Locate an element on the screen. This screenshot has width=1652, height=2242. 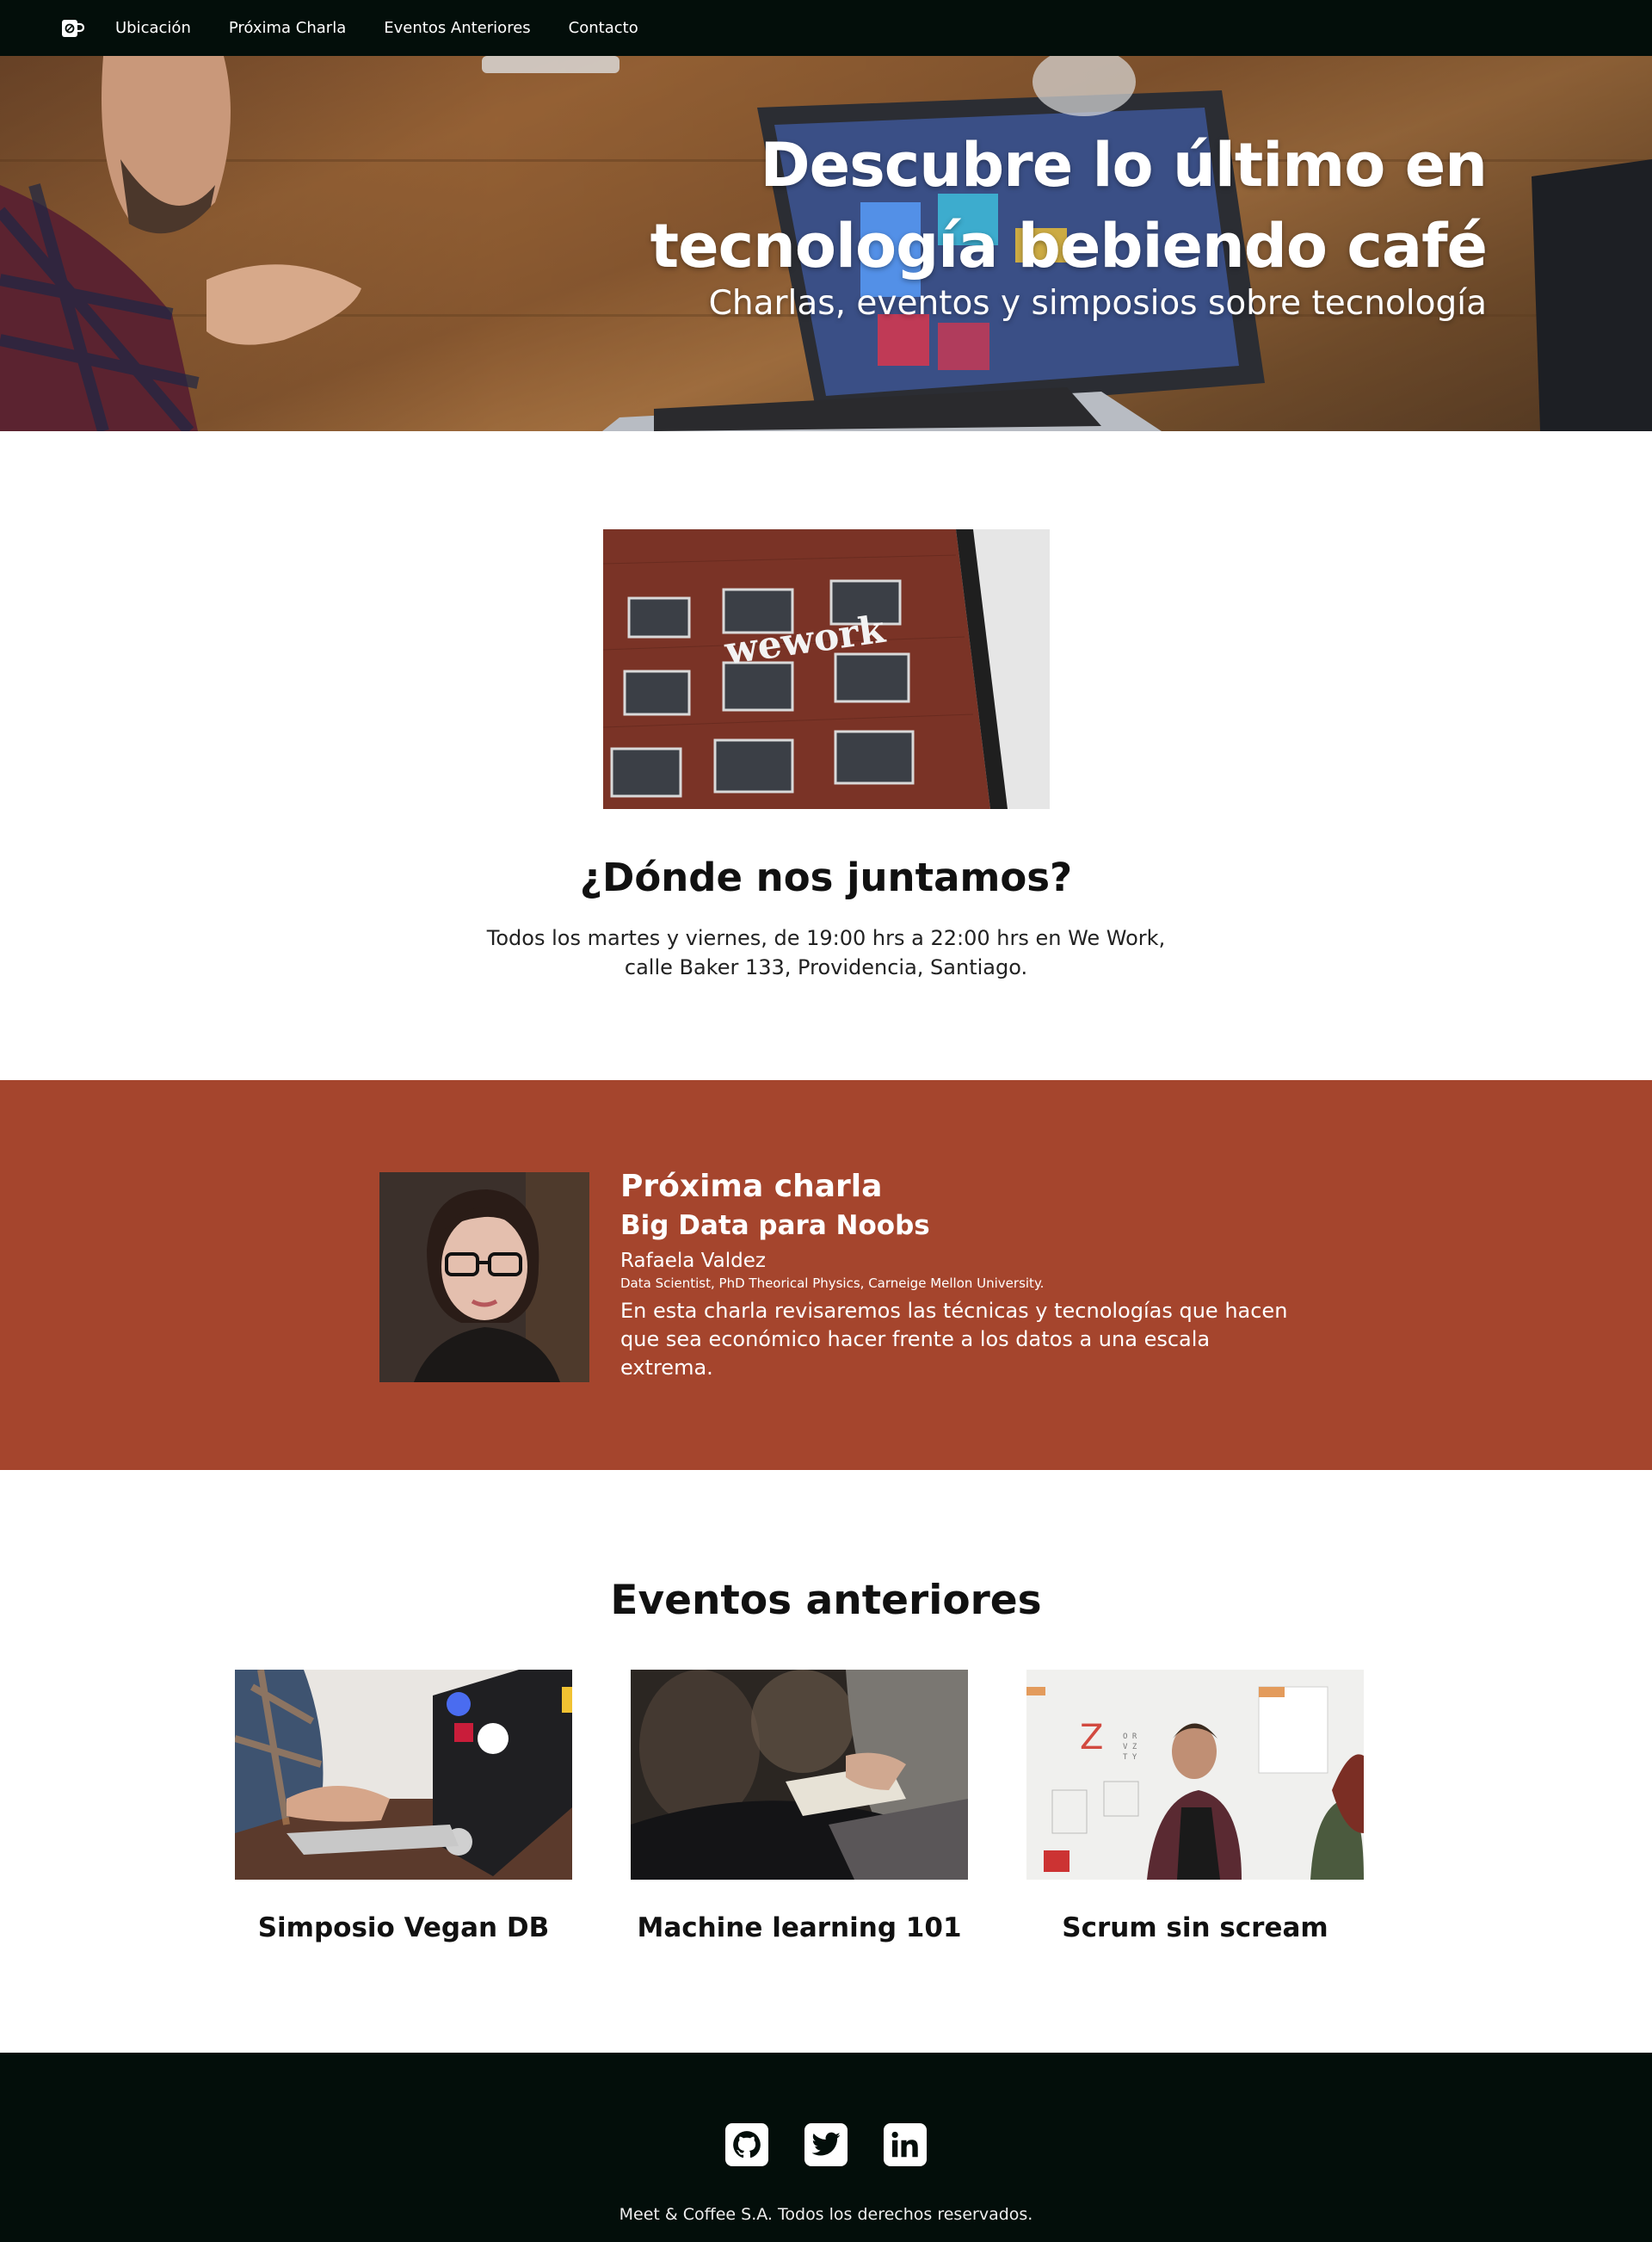
svg-text: T Y is located at coordinates (1130, 1757).